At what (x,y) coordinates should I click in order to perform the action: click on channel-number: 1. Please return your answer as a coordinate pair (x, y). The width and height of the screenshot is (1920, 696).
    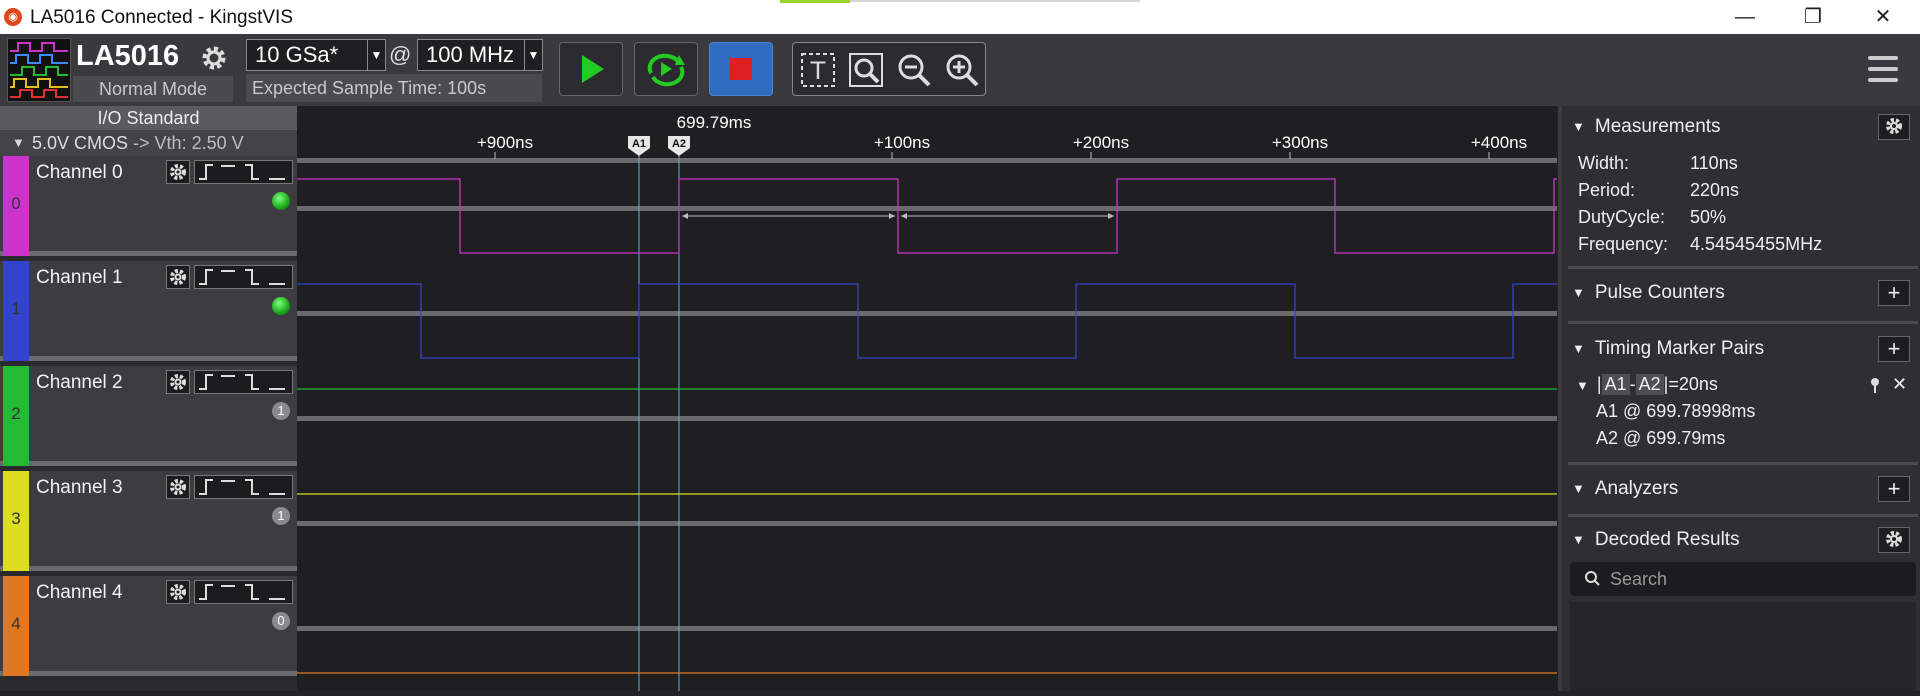
    Looking at the image, I should click on (16, 308).